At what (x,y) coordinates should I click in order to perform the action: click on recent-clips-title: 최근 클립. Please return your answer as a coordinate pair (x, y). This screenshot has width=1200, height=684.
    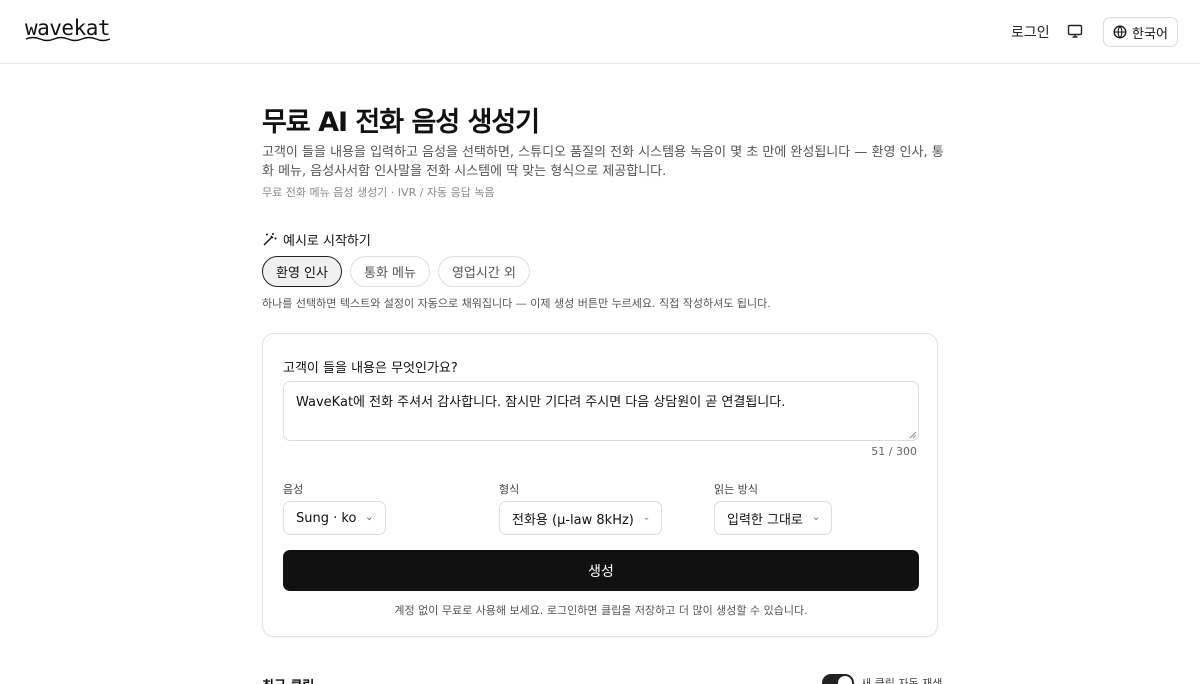
    Looking at the image, I should click on (288, 679).